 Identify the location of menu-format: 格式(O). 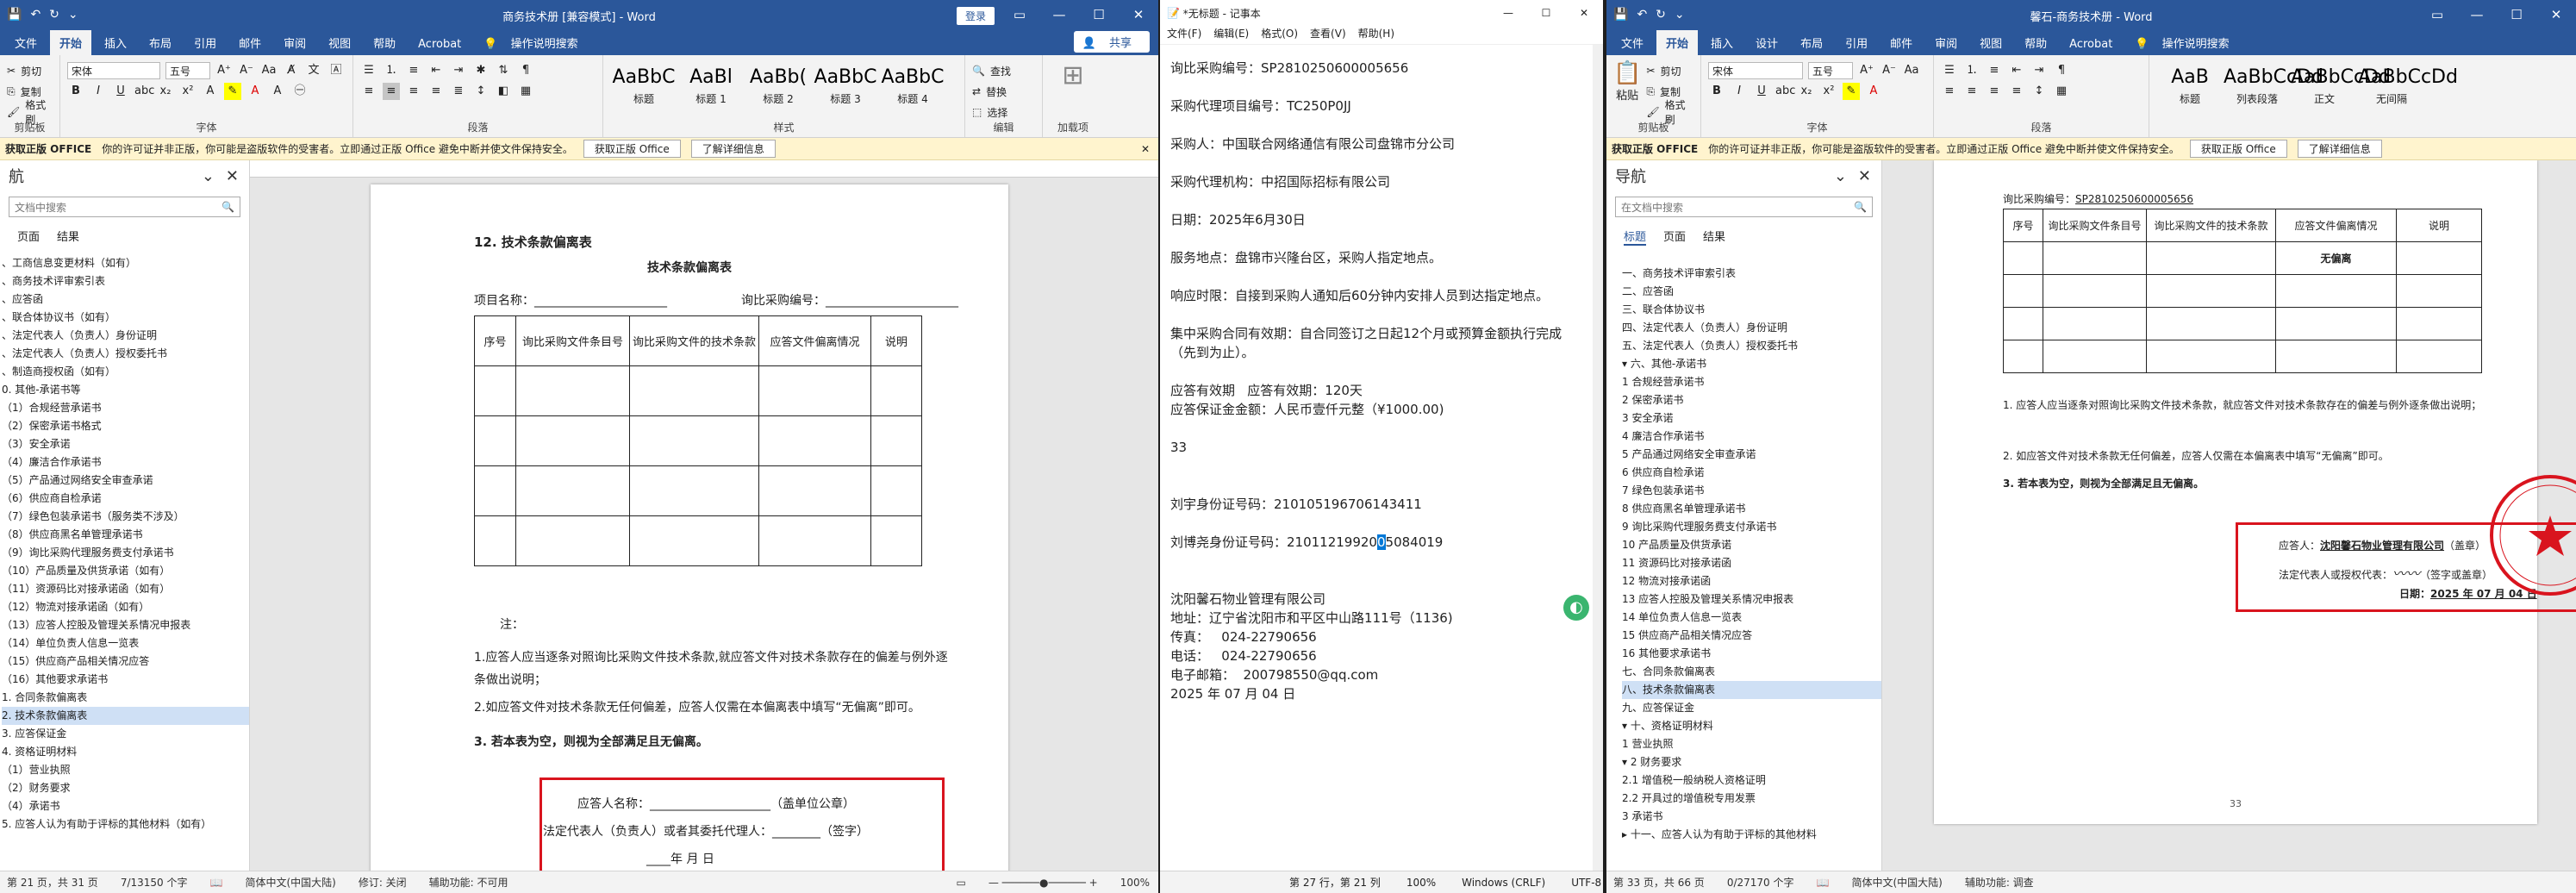
(1279, 35).